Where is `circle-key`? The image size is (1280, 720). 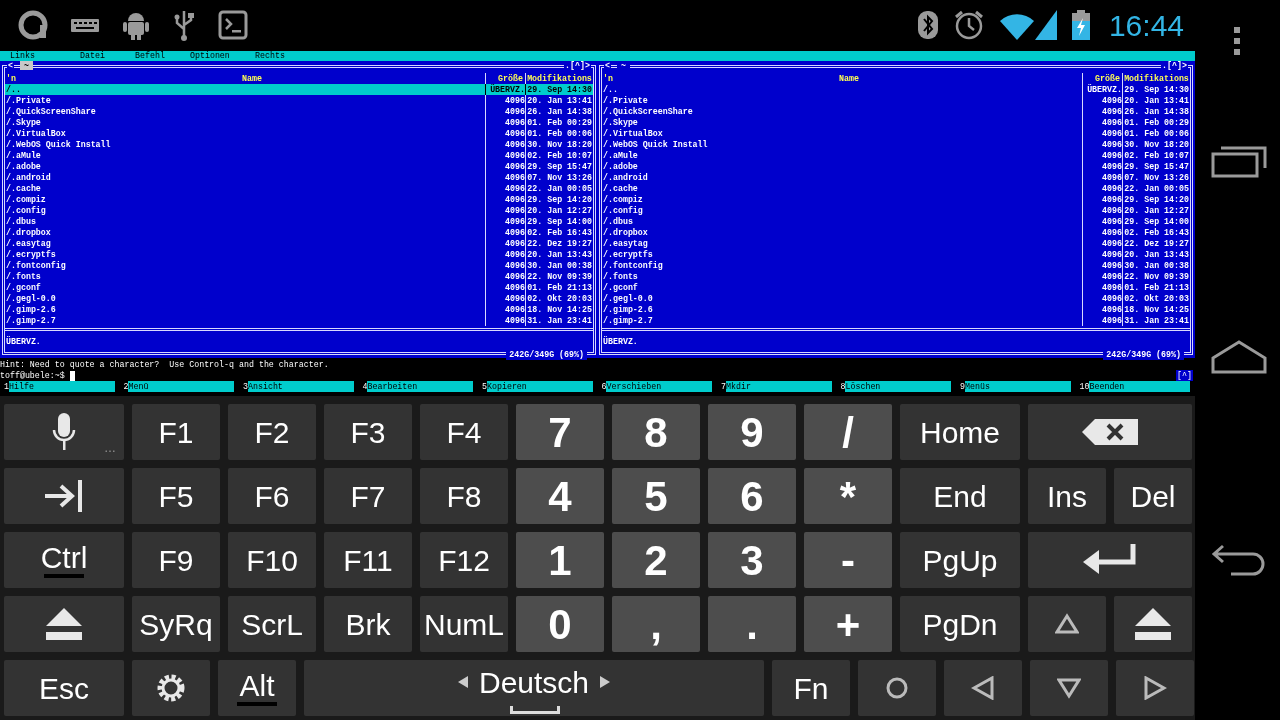
circle-key is located at coordinates (897, 688).